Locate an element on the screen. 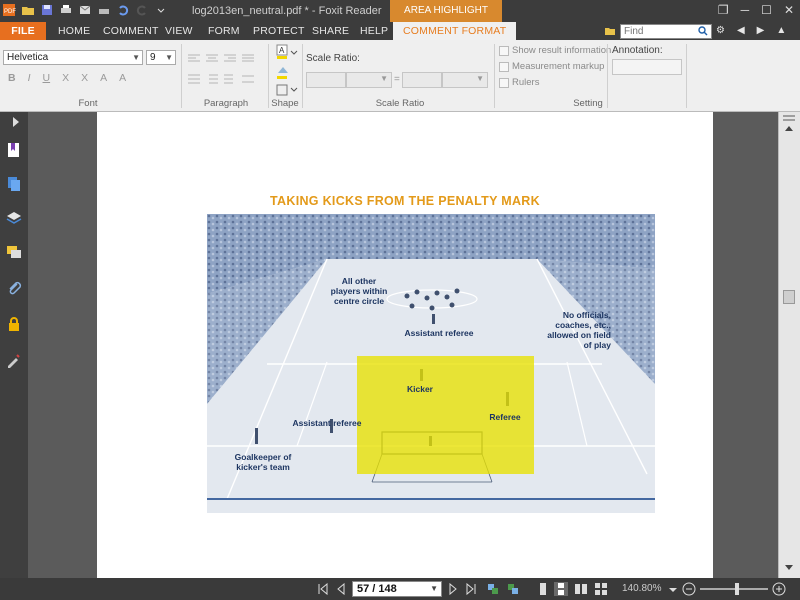 This screenshot has width=800, height=600. align-left-icon is located at coordinates (194, 59).